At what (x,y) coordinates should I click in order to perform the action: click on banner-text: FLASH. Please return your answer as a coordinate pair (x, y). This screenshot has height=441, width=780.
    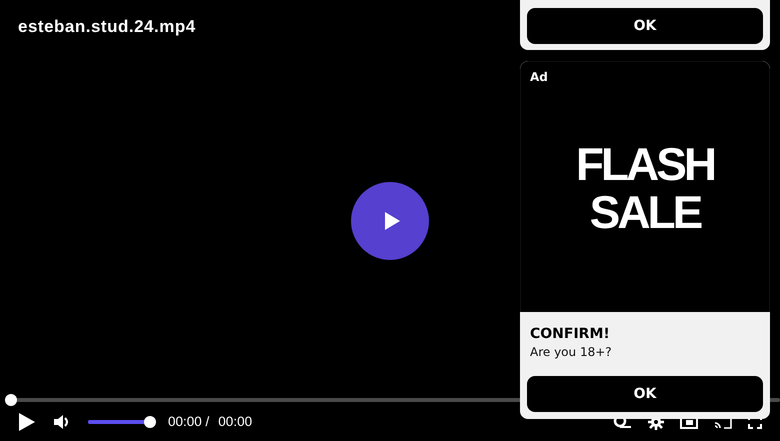
    Looking at the image, I should click on (645, 164).